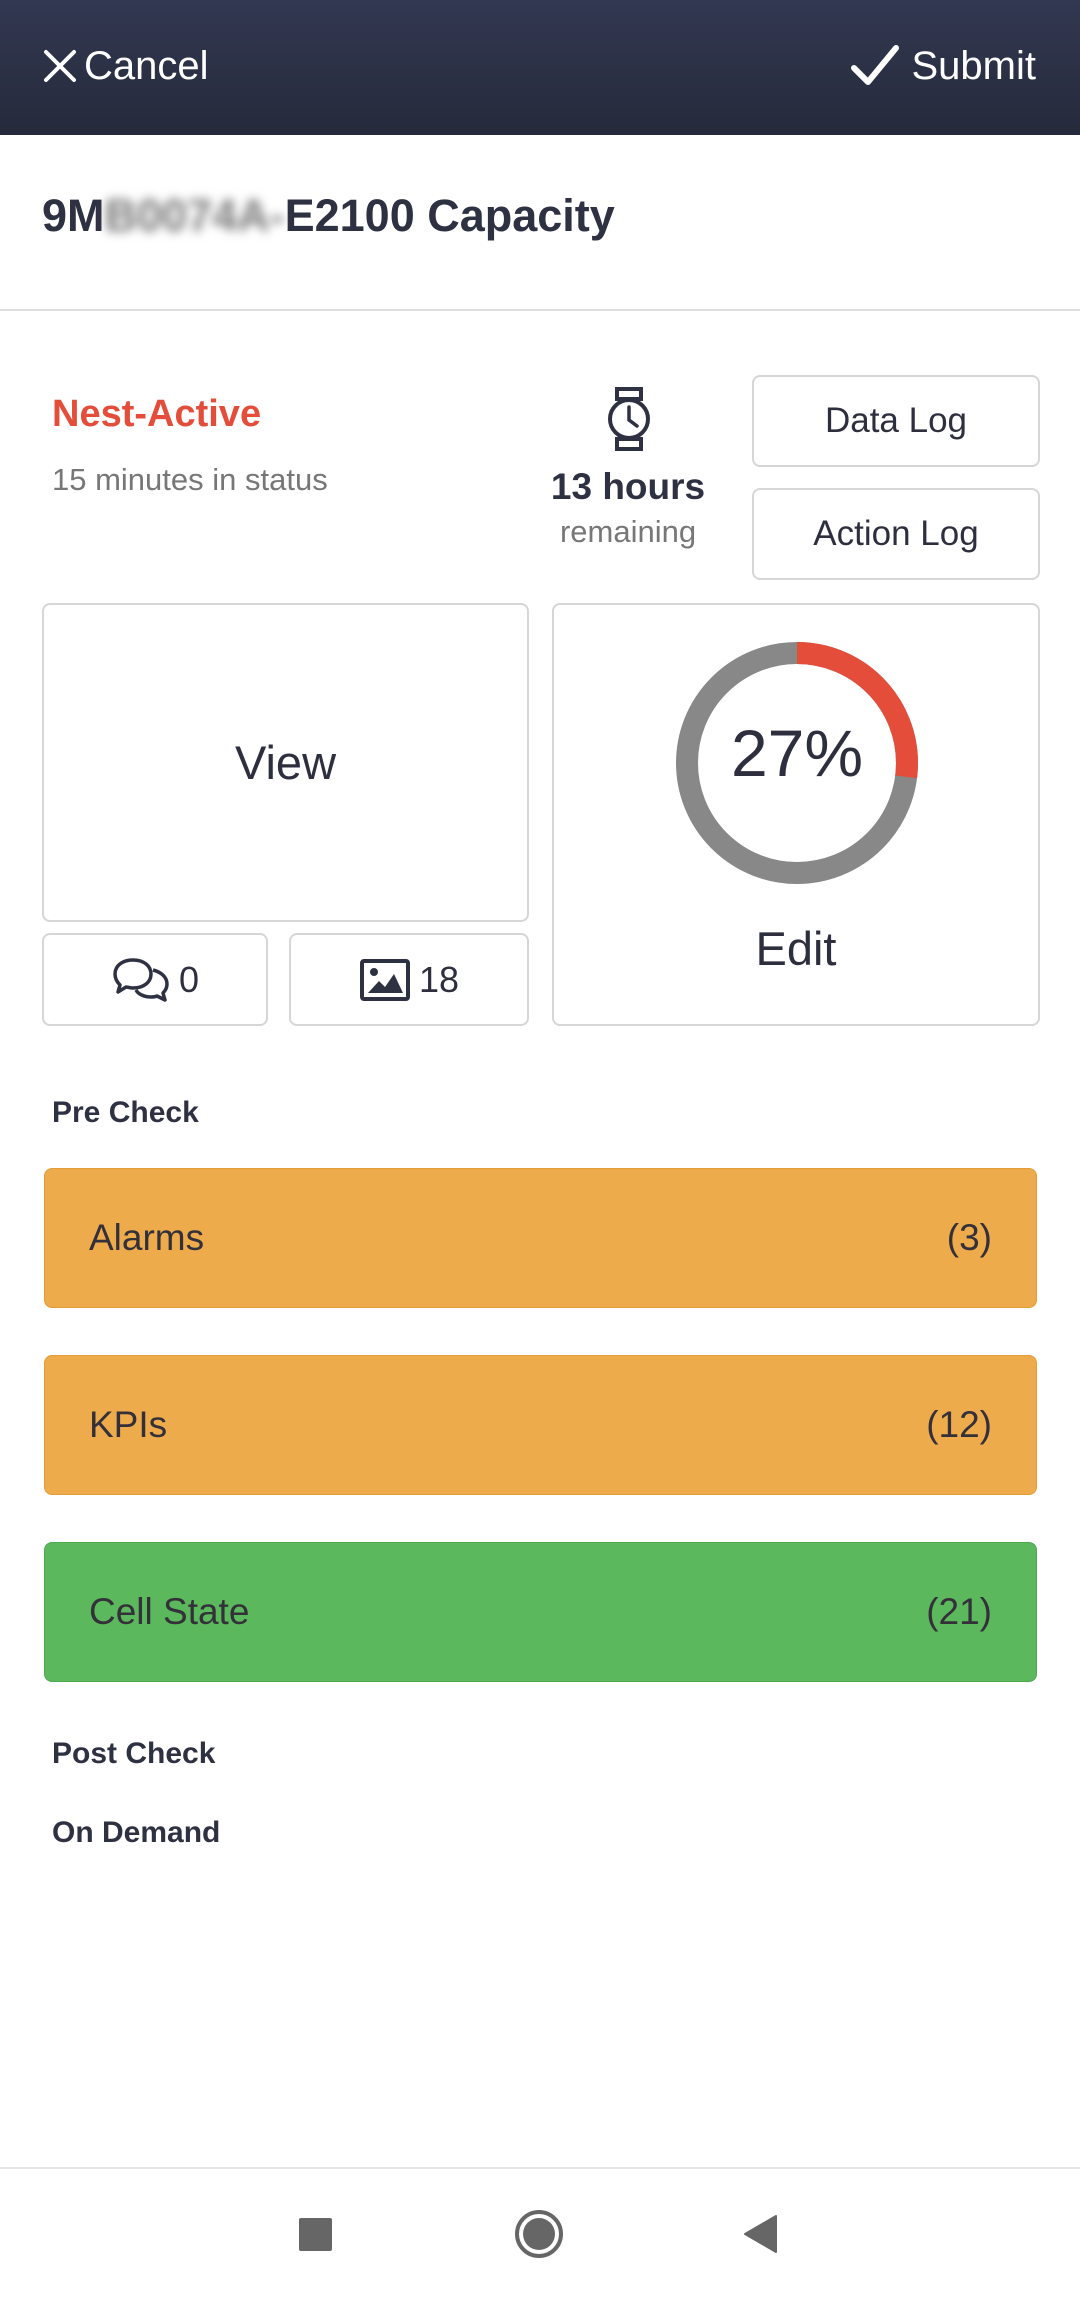  Describe the element at coordinates (540, 67) in the screenshot. I see `top-app-bar: Cancel Submit` at that location.